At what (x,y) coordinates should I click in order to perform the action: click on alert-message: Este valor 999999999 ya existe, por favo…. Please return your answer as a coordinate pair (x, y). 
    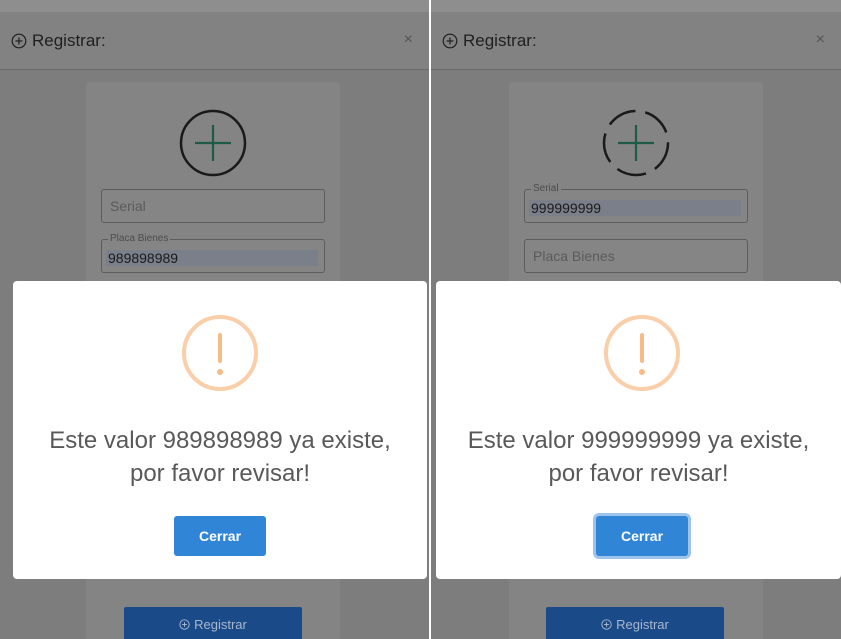
    Looking at the image, I should click on (638, 457).